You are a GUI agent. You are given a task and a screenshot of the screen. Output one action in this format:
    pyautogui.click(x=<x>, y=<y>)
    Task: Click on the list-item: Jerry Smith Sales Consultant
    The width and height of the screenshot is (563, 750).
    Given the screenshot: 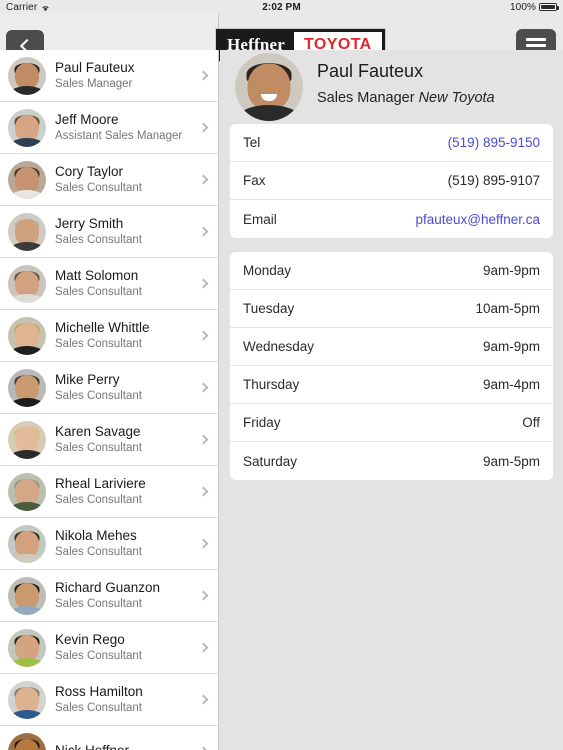 What is the action you would take?
    pyautogui.click(x=109, y=232)
    